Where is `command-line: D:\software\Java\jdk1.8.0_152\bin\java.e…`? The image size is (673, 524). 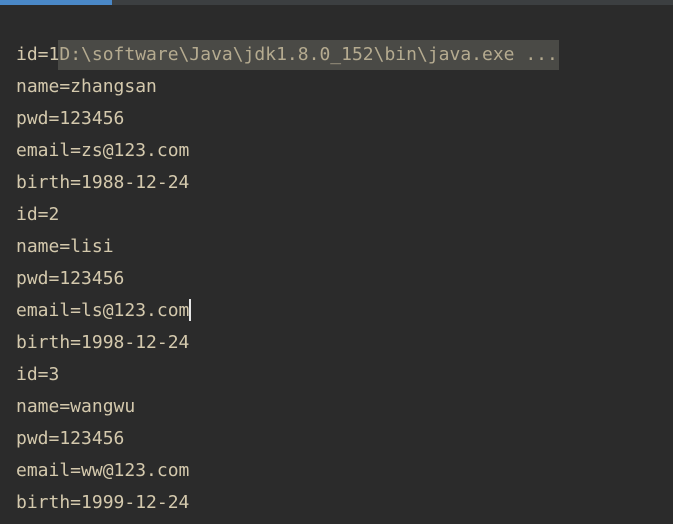
command-line: D:\software\Java\jdk1.8.0_152\bin\java.e… is located at coordinates (336, 38).